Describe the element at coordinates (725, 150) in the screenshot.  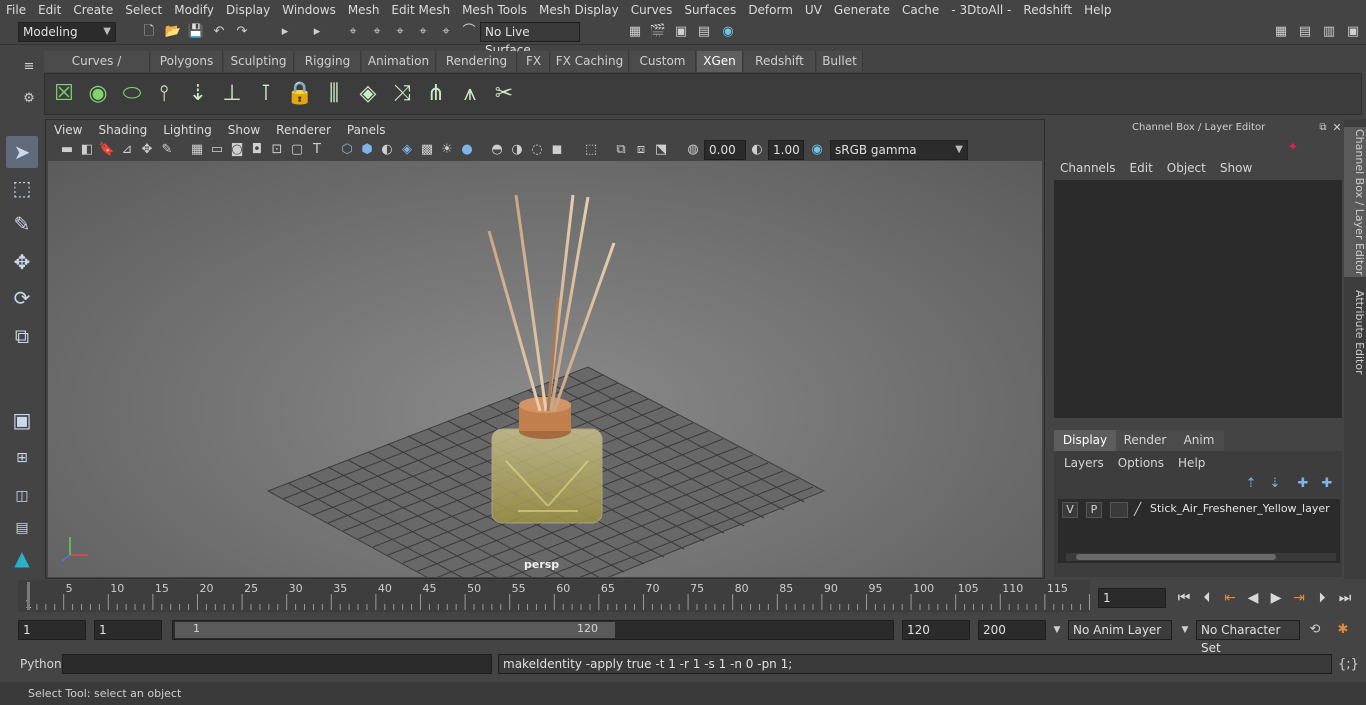
I see `exposure-field: 0.00` at that location.